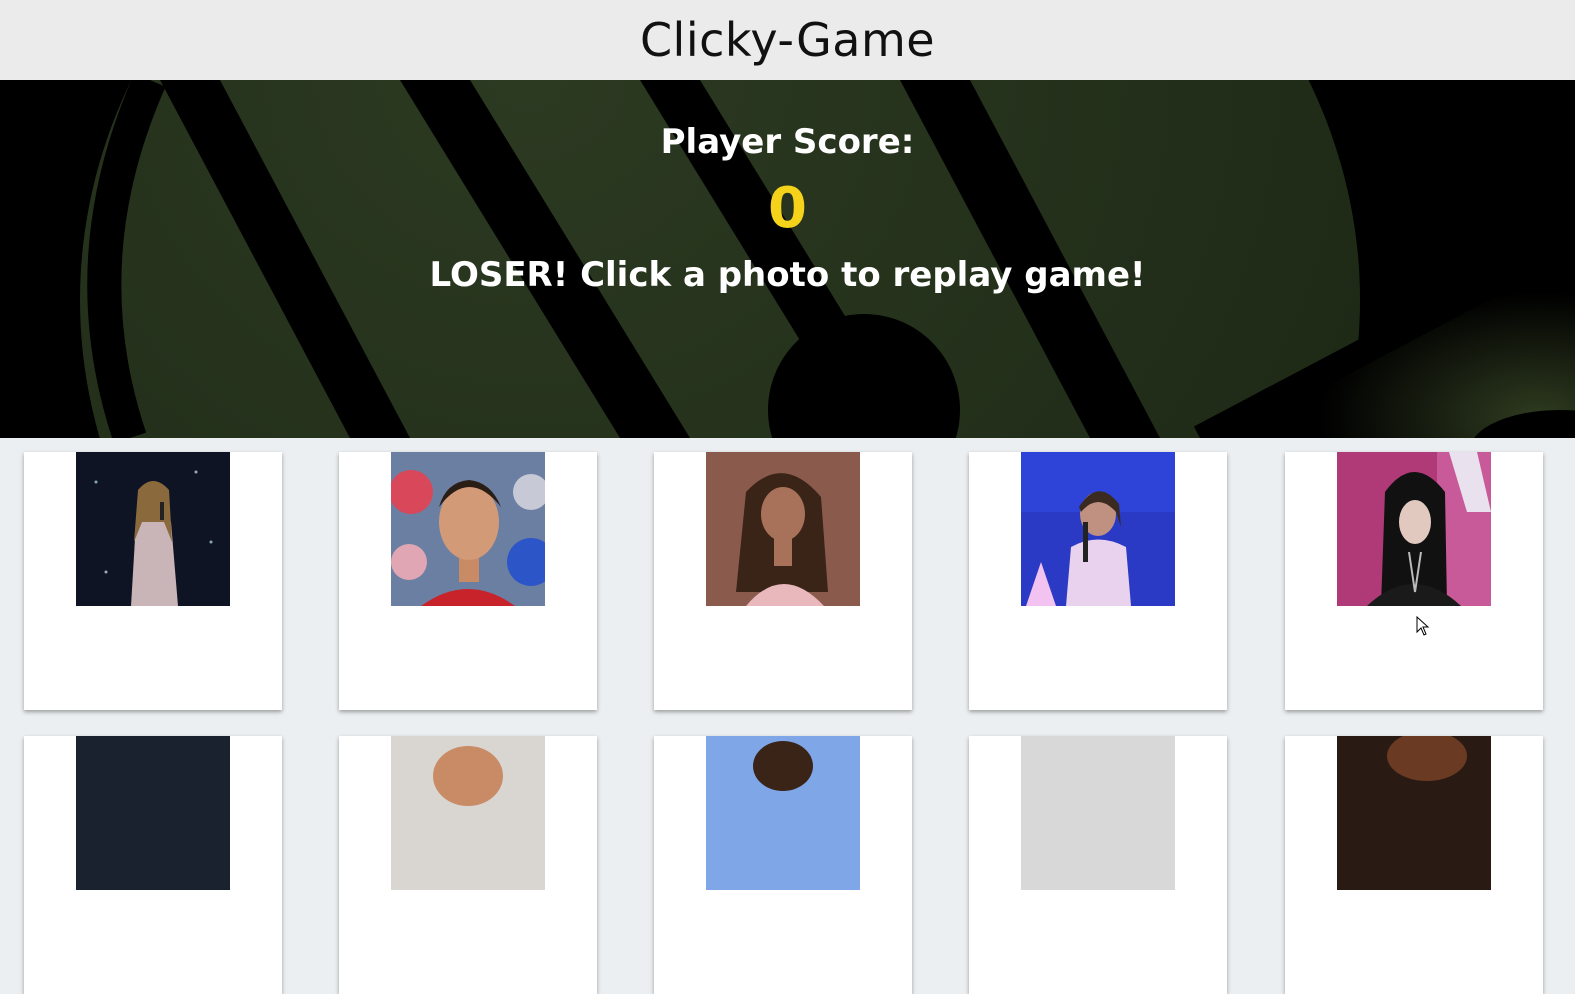 The image size is (1575, 994). What do you see at coordinates (787, 142) in the screenshot?
I see `score-label: Player Score:` at bounding box center [787, 142].